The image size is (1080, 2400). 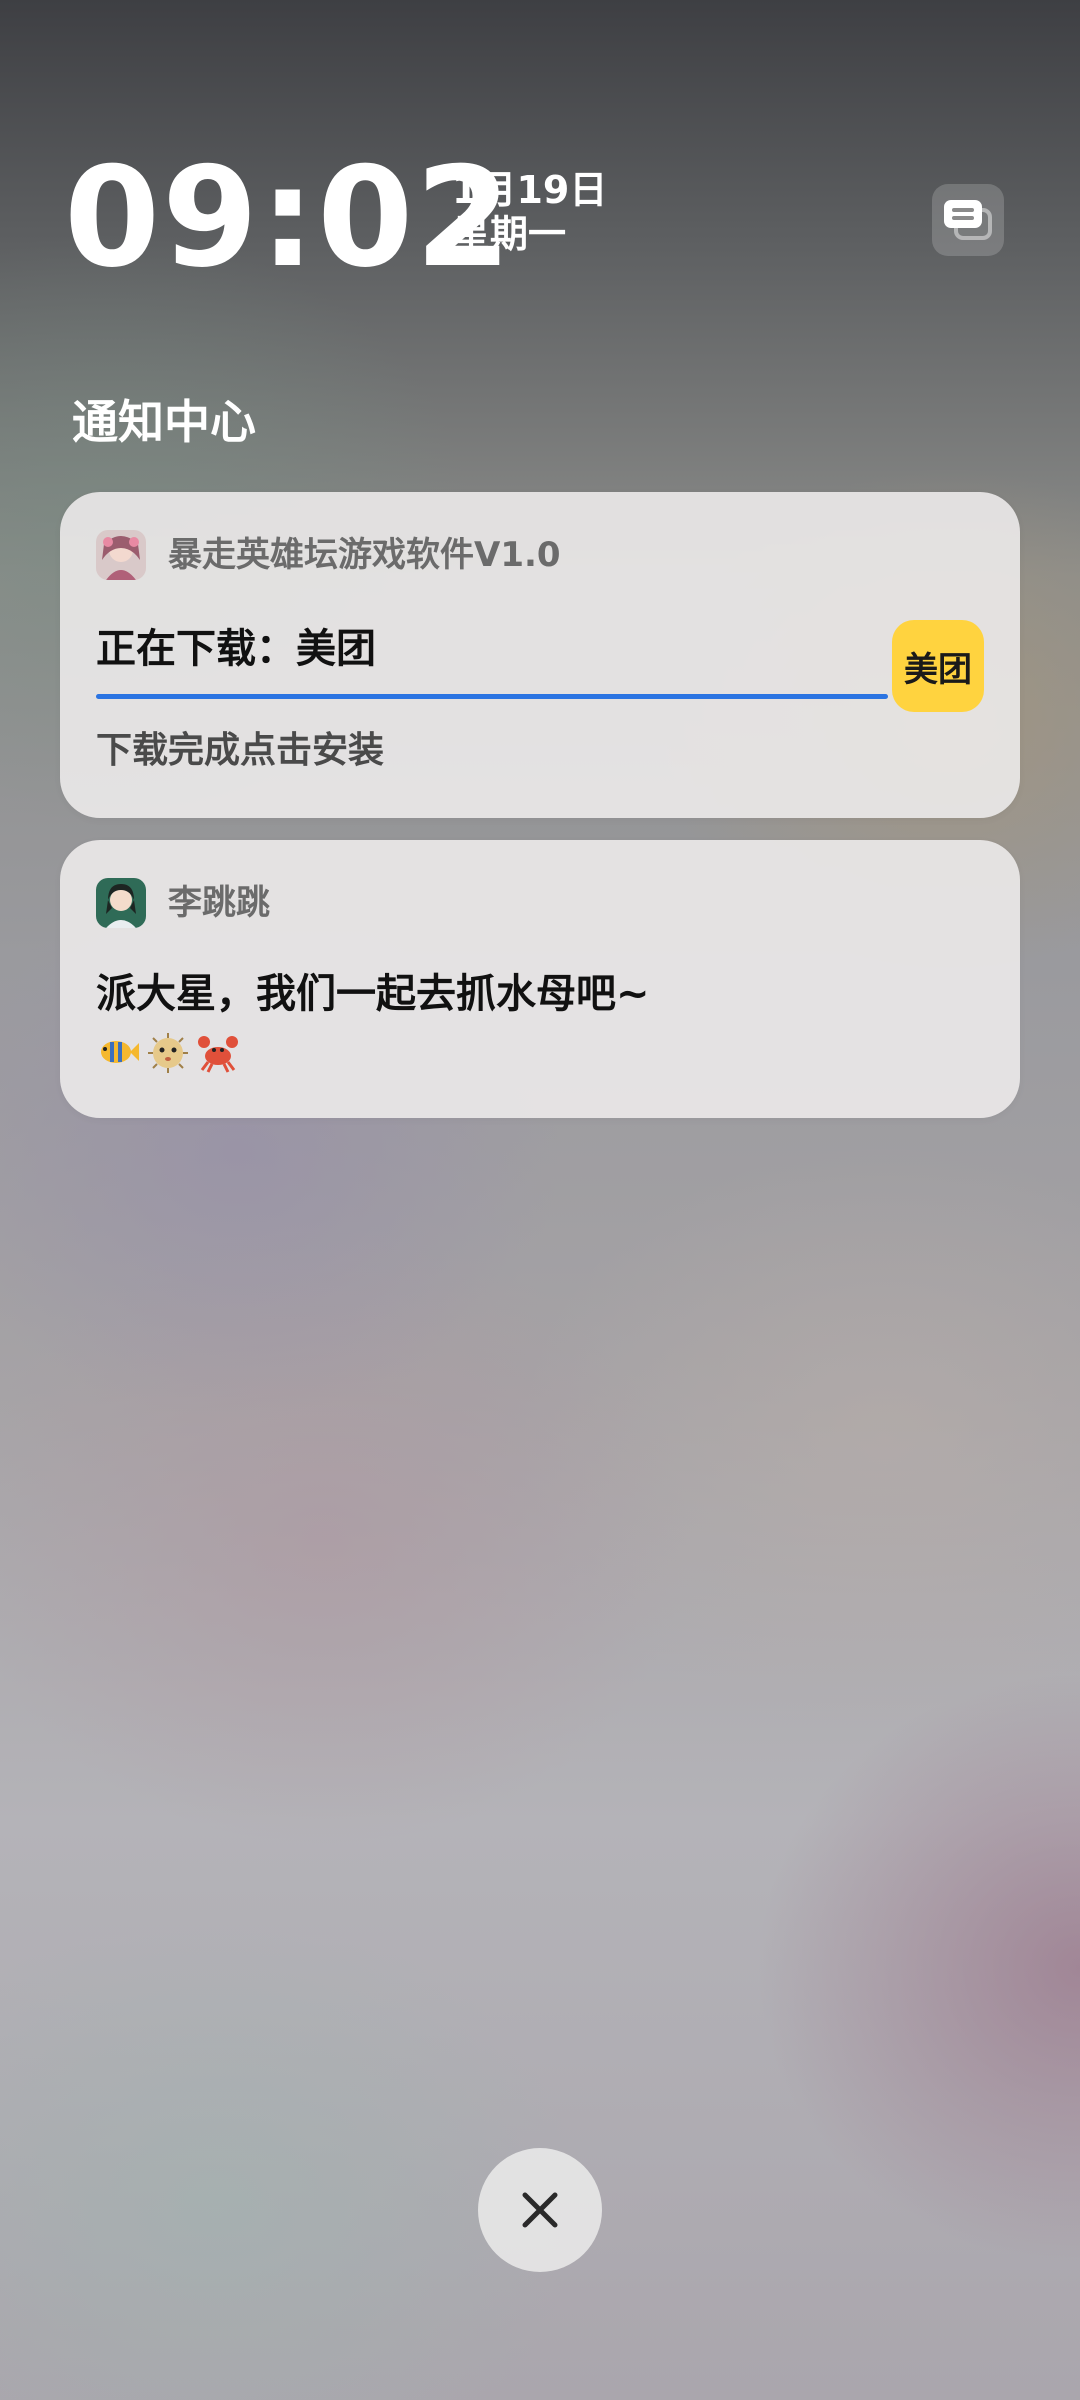 I want to click on close-button, so click(x=540, y=2210).